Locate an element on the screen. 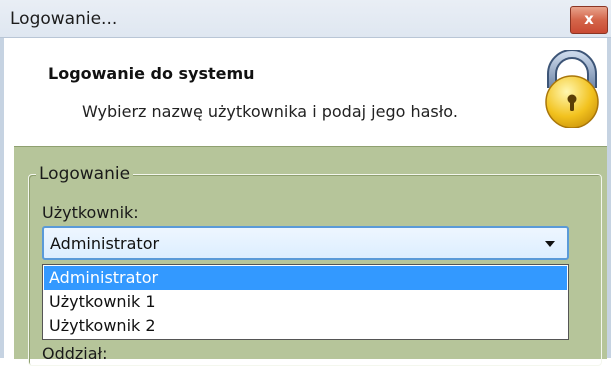 Image resolution: width=611 pixels, height=366 pixels. dropdown-option: Administrator is located at coordinates (305, 278).